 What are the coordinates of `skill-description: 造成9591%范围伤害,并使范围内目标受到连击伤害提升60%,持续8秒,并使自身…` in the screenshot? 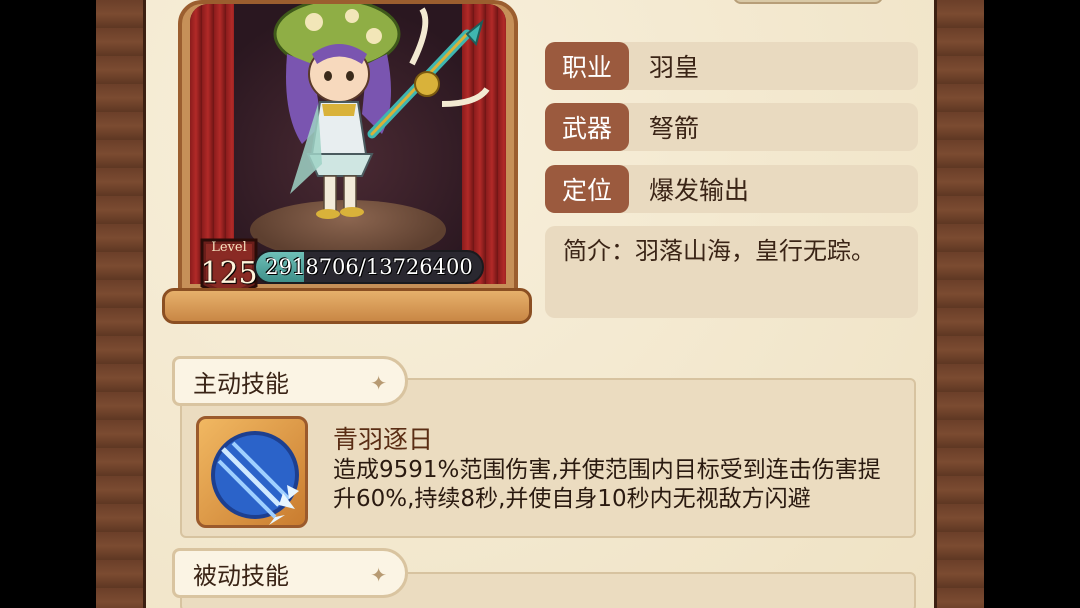 It's located at (607, 484).